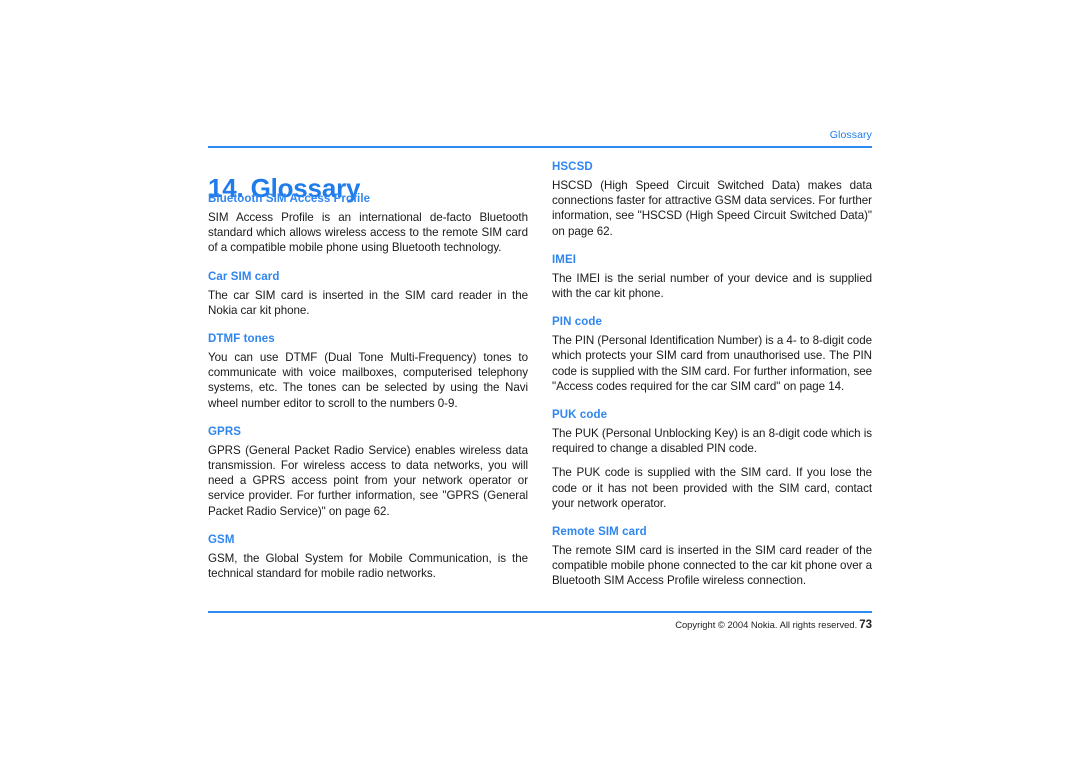  I want to click on glossary-term: PUK code, so click(580, 415).